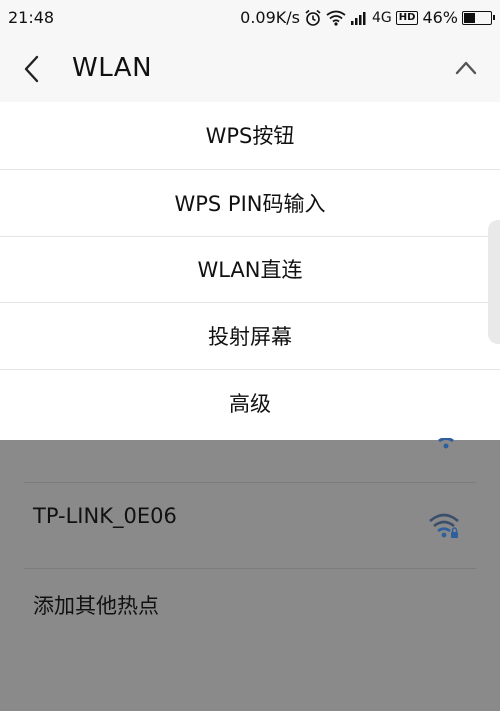 The image size is (500, 711). I want to click on signal-icon, so click(358, 18).